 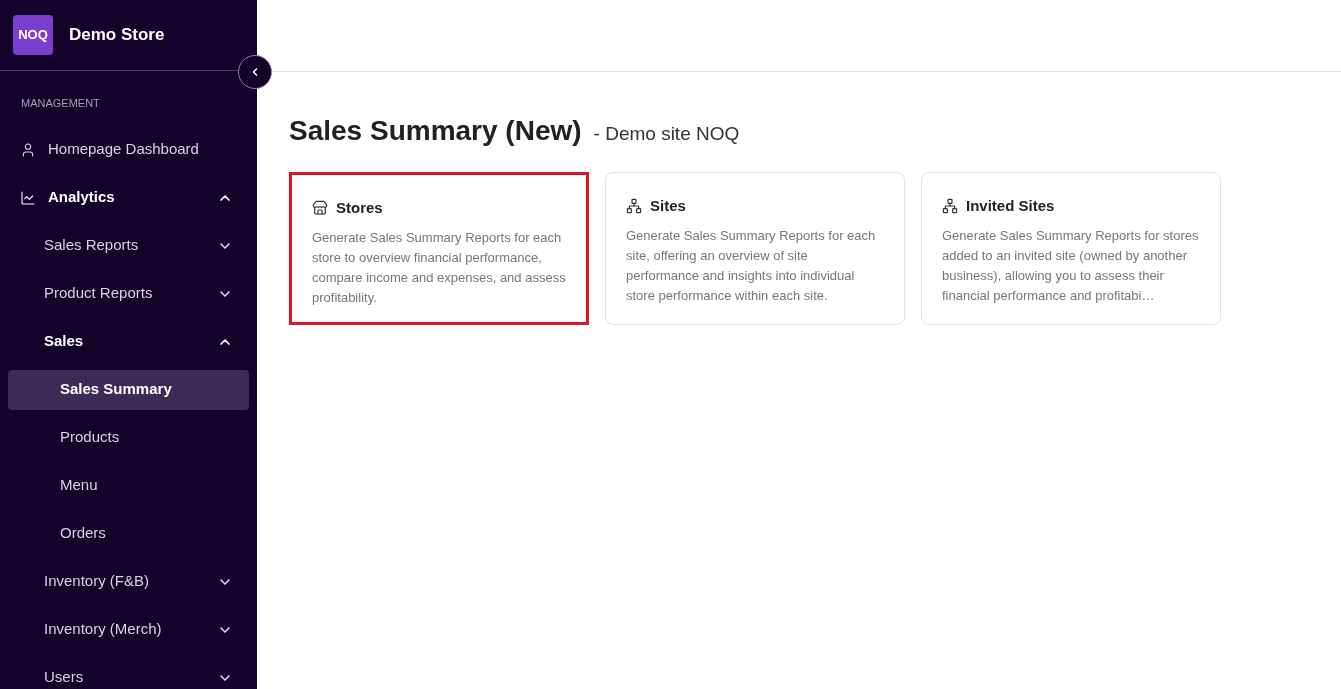 What do you see at coordinates (33, 35) in the screenshot?
I see `logo: NOQ` at bounding box center [33, 35].